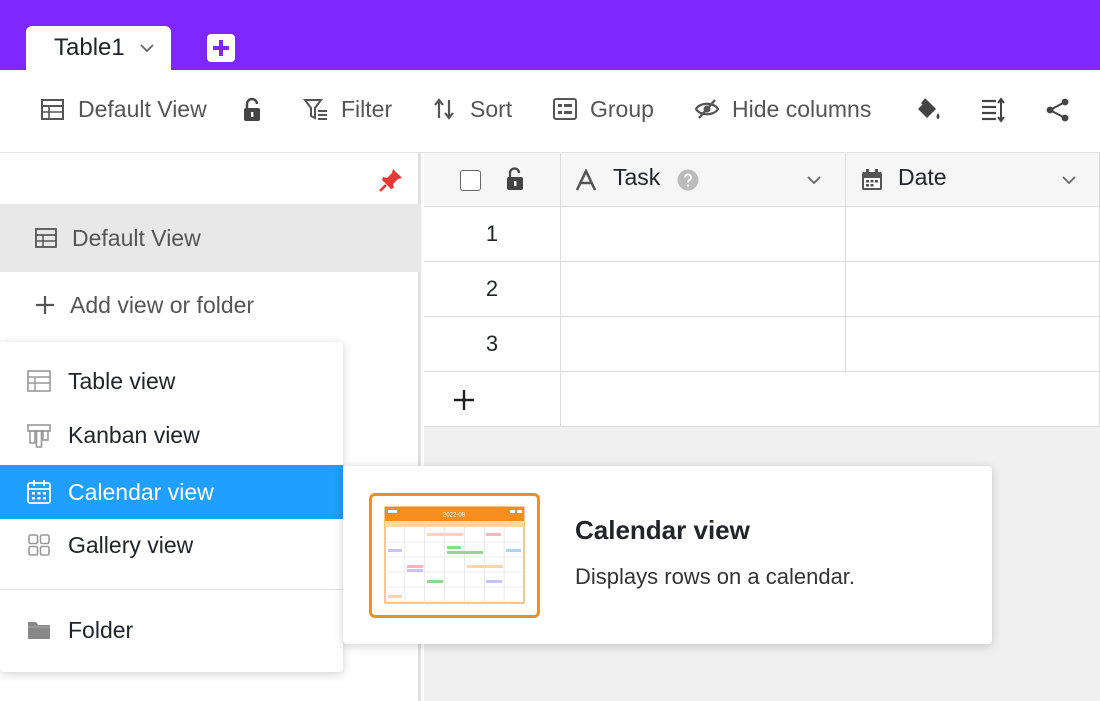  Describe the element at coordinates (470, 180) in the screenshot. I see `select-all-checkbox` at that location.